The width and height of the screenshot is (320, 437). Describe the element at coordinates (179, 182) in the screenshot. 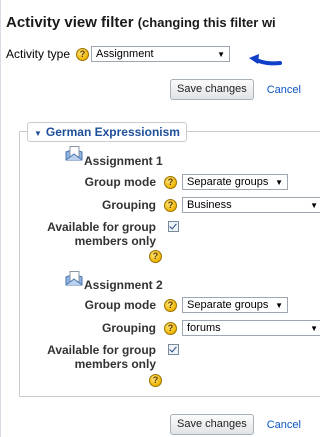

I see `assignment-1-group-mode-row: Group mode ? Separate groups ▼` at that location.